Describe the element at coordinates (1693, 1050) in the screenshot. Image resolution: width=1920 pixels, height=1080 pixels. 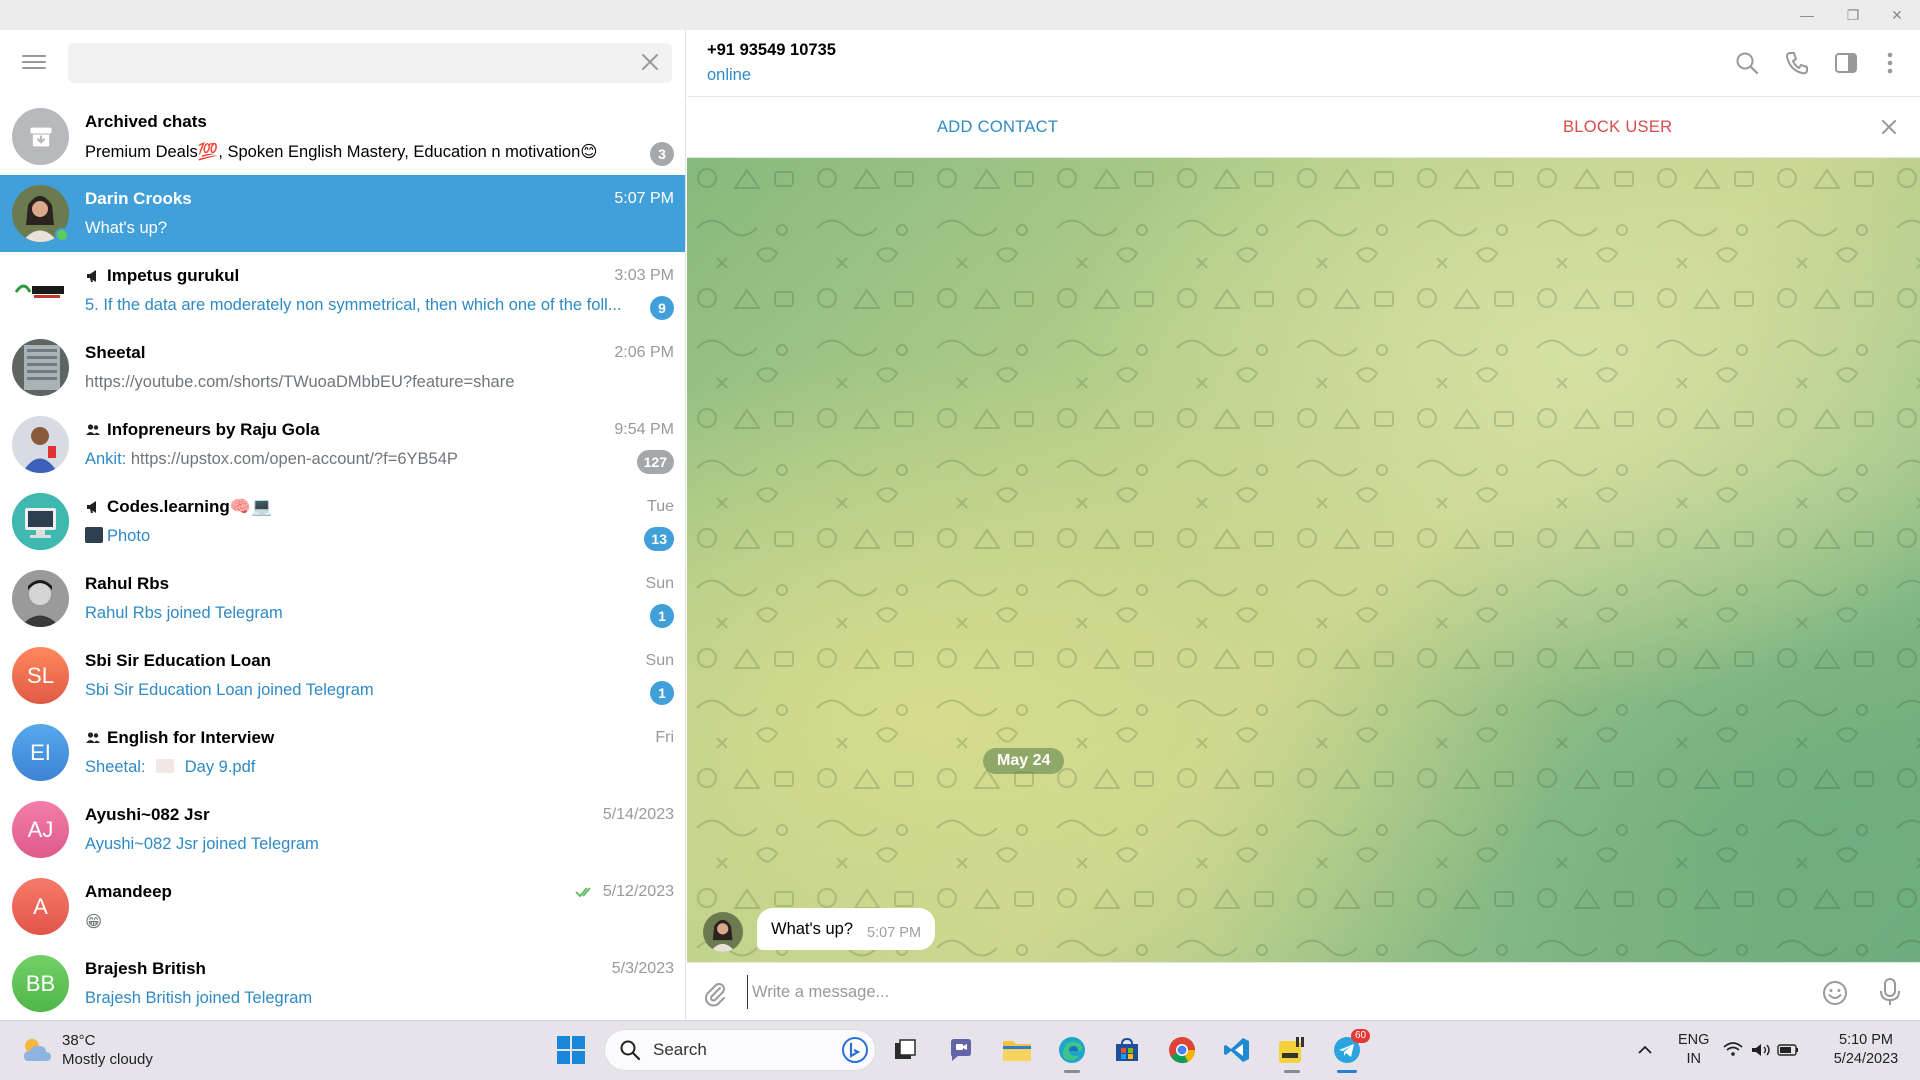
I see `language-indicator: ENG IN` at that location.